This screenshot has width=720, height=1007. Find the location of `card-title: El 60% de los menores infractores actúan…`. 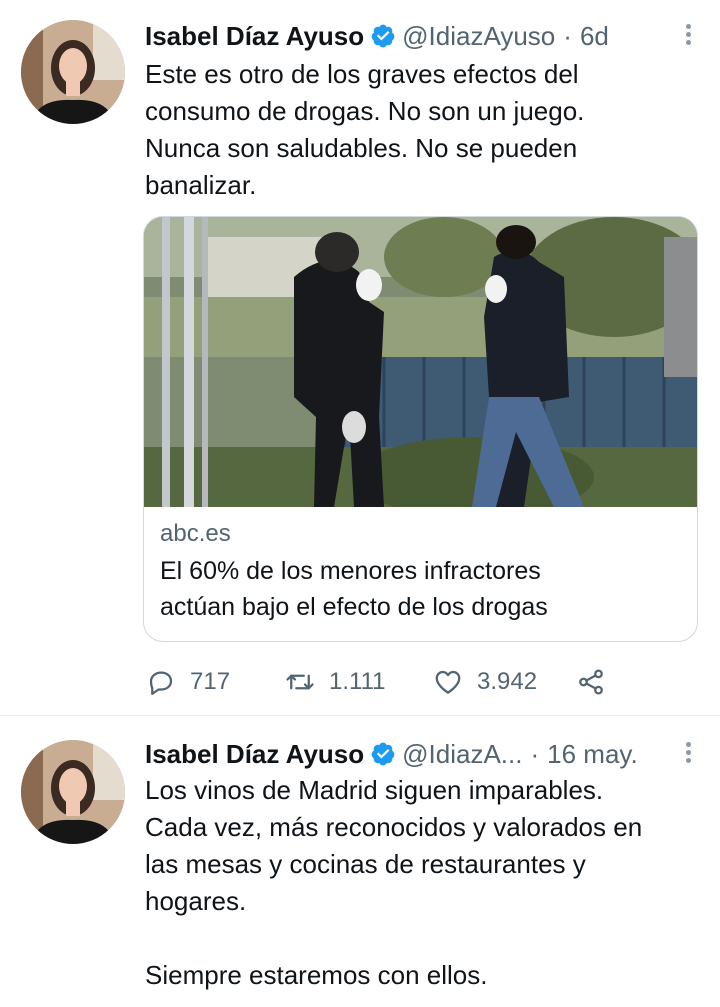

card-title: El 60% de los menores infractores actúan… is located at coordinates (354, 589).